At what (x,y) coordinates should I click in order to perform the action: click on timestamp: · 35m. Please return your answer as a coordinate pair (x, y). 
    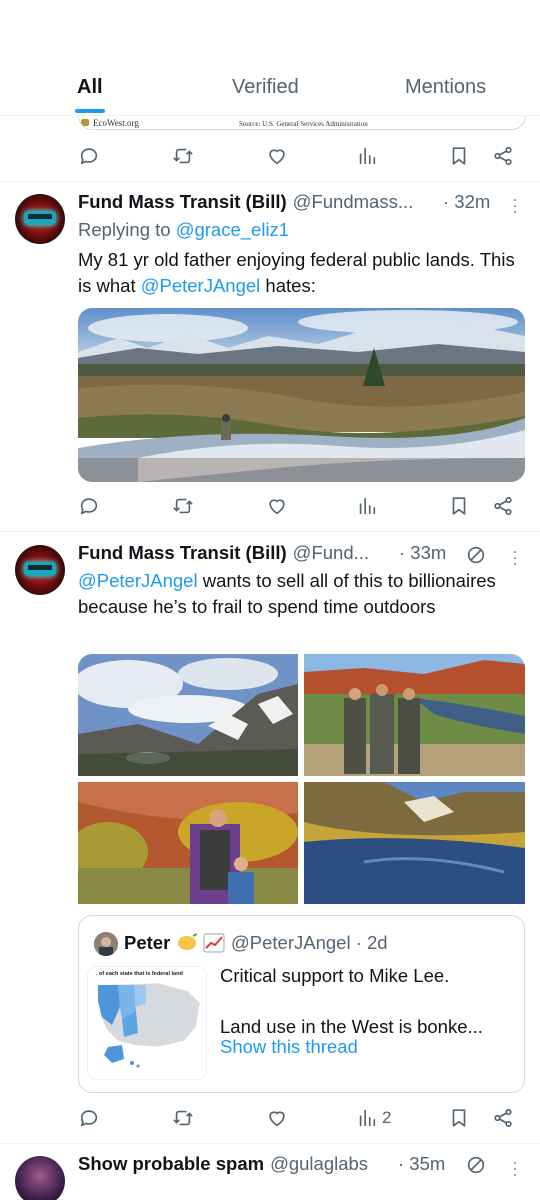
    Looking at the image, I should click on (421, 1164).